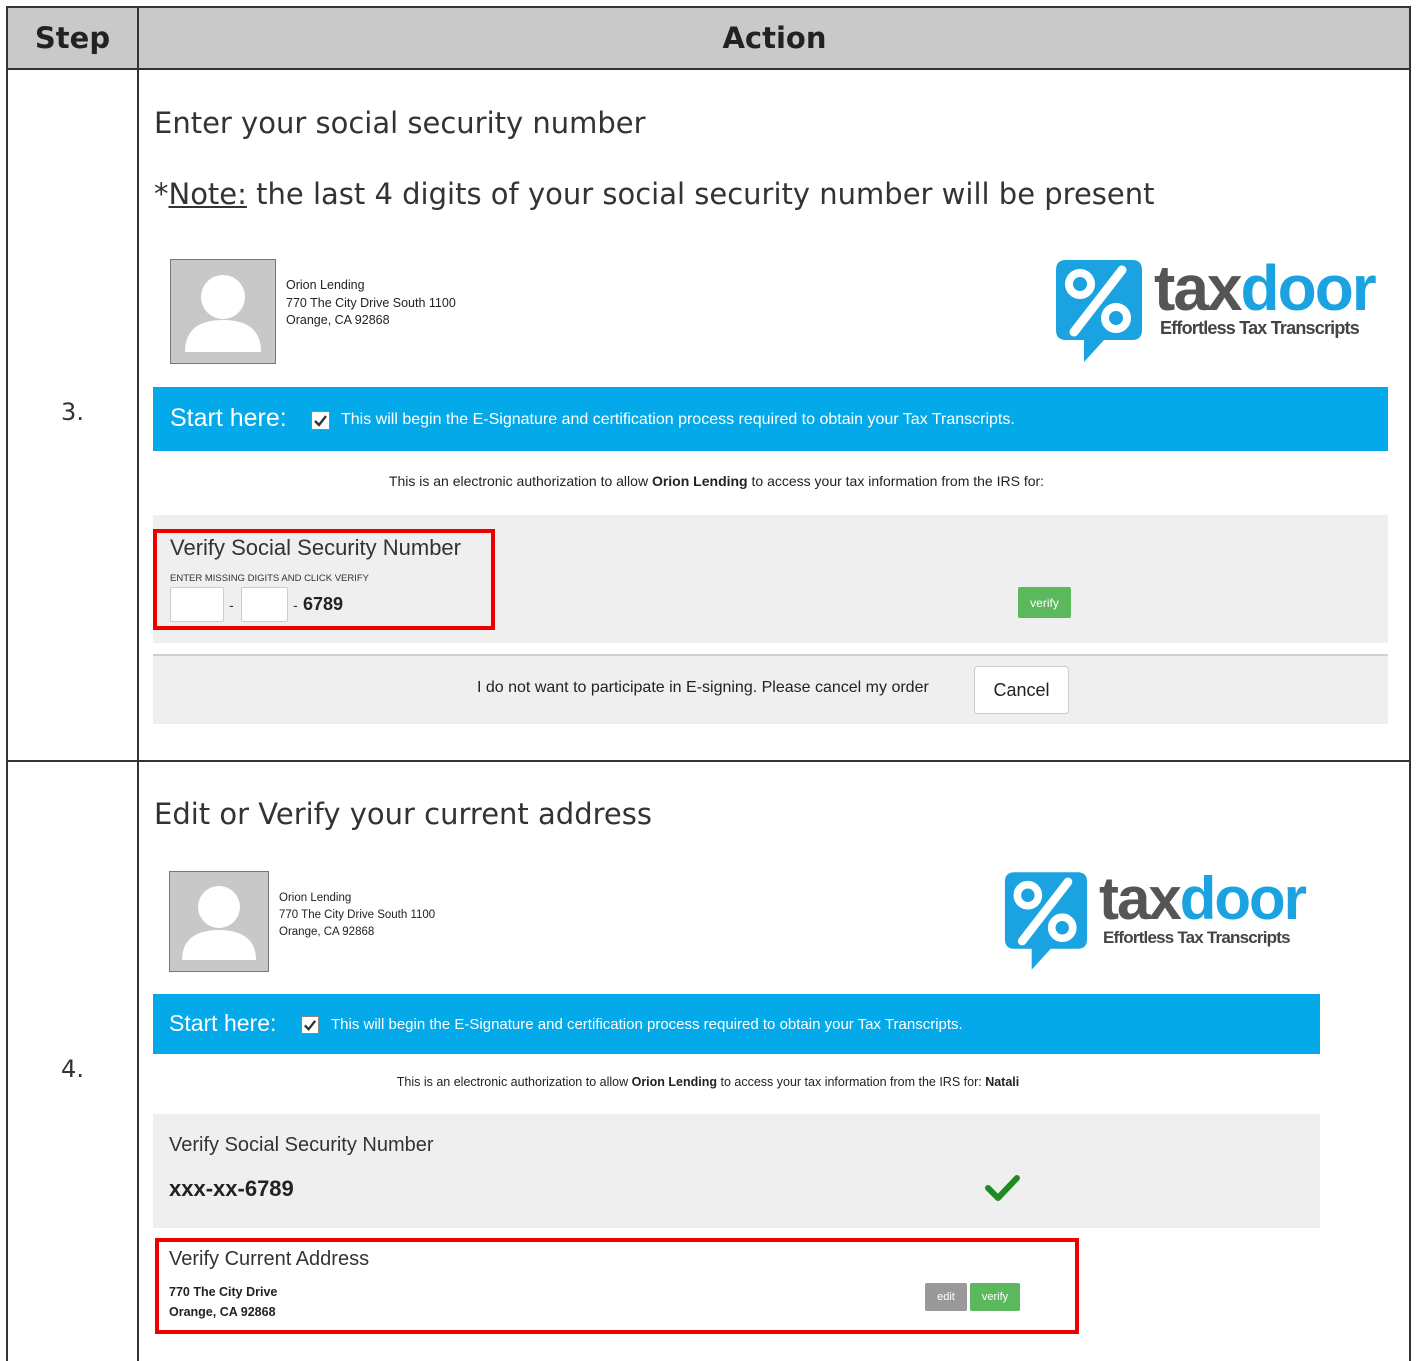 Image resolution: width=1416 pixels, height=1361 pixels. Describe the element at coordinates (72, 38) in the screenshot. I see `header-step: Step` at that location.